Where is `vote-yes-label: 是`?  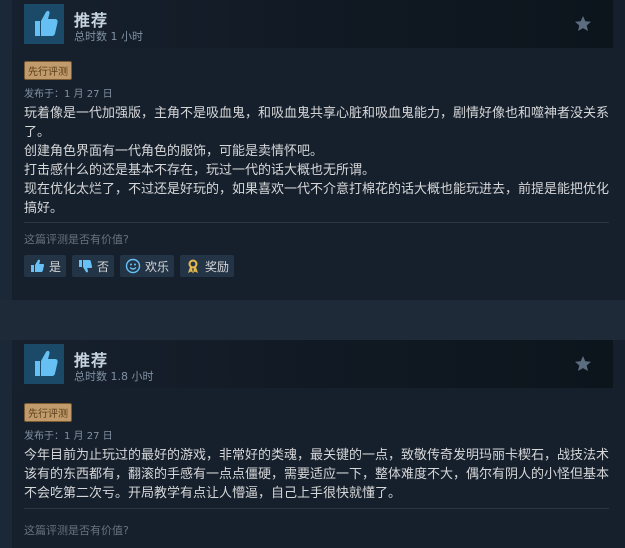 vote-yes-label: 是 is located at coordinates (55, 266).